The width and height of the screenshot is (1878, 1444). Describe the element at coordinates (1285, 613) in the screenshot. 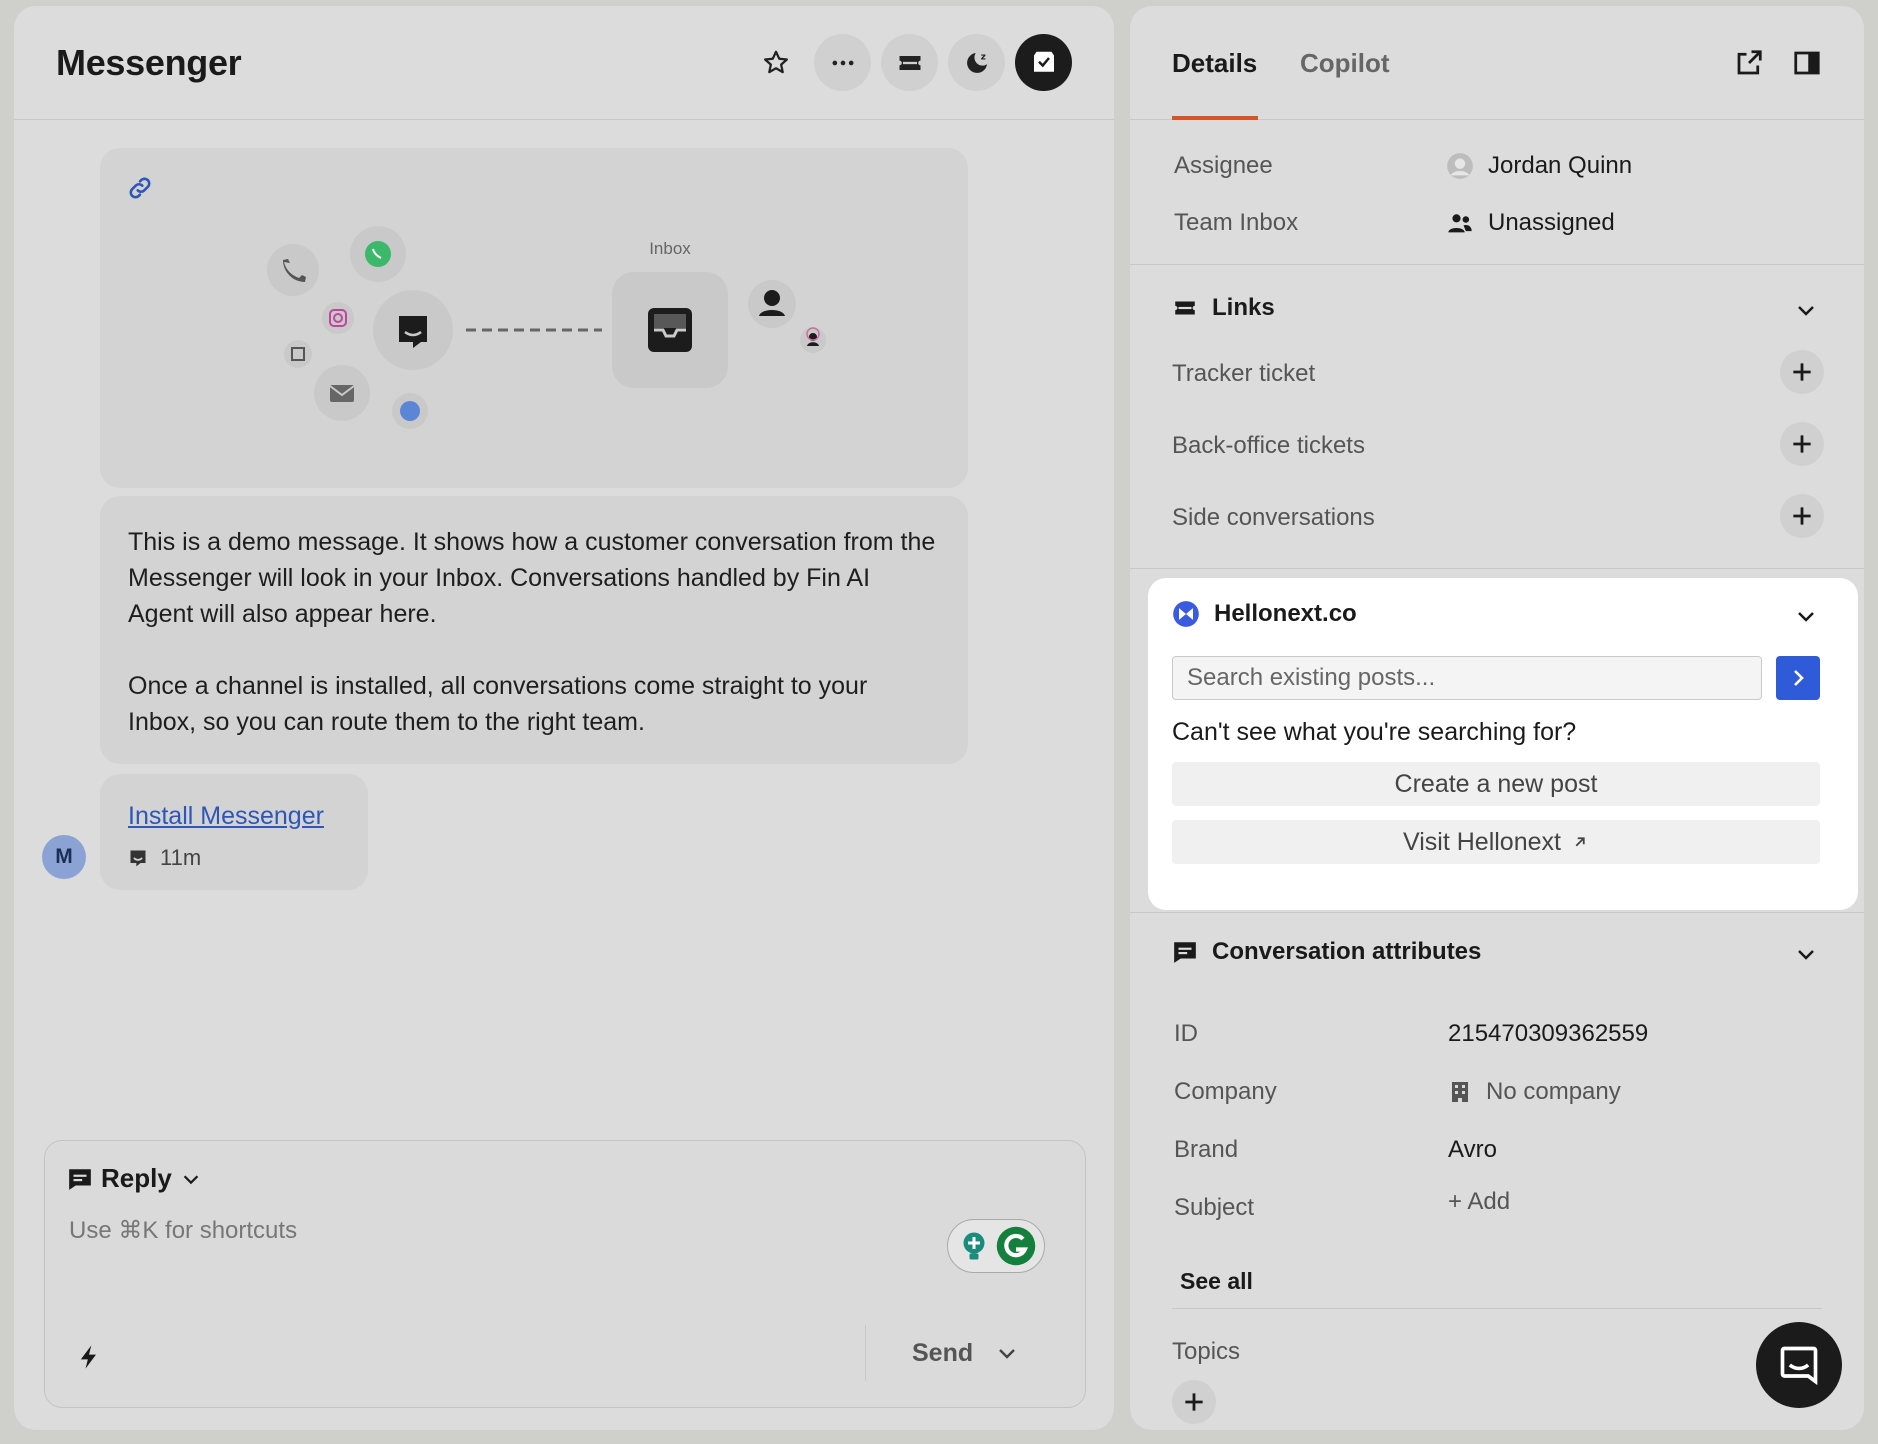

I see `hellonext-title-label: Hellonext.co` at that location.